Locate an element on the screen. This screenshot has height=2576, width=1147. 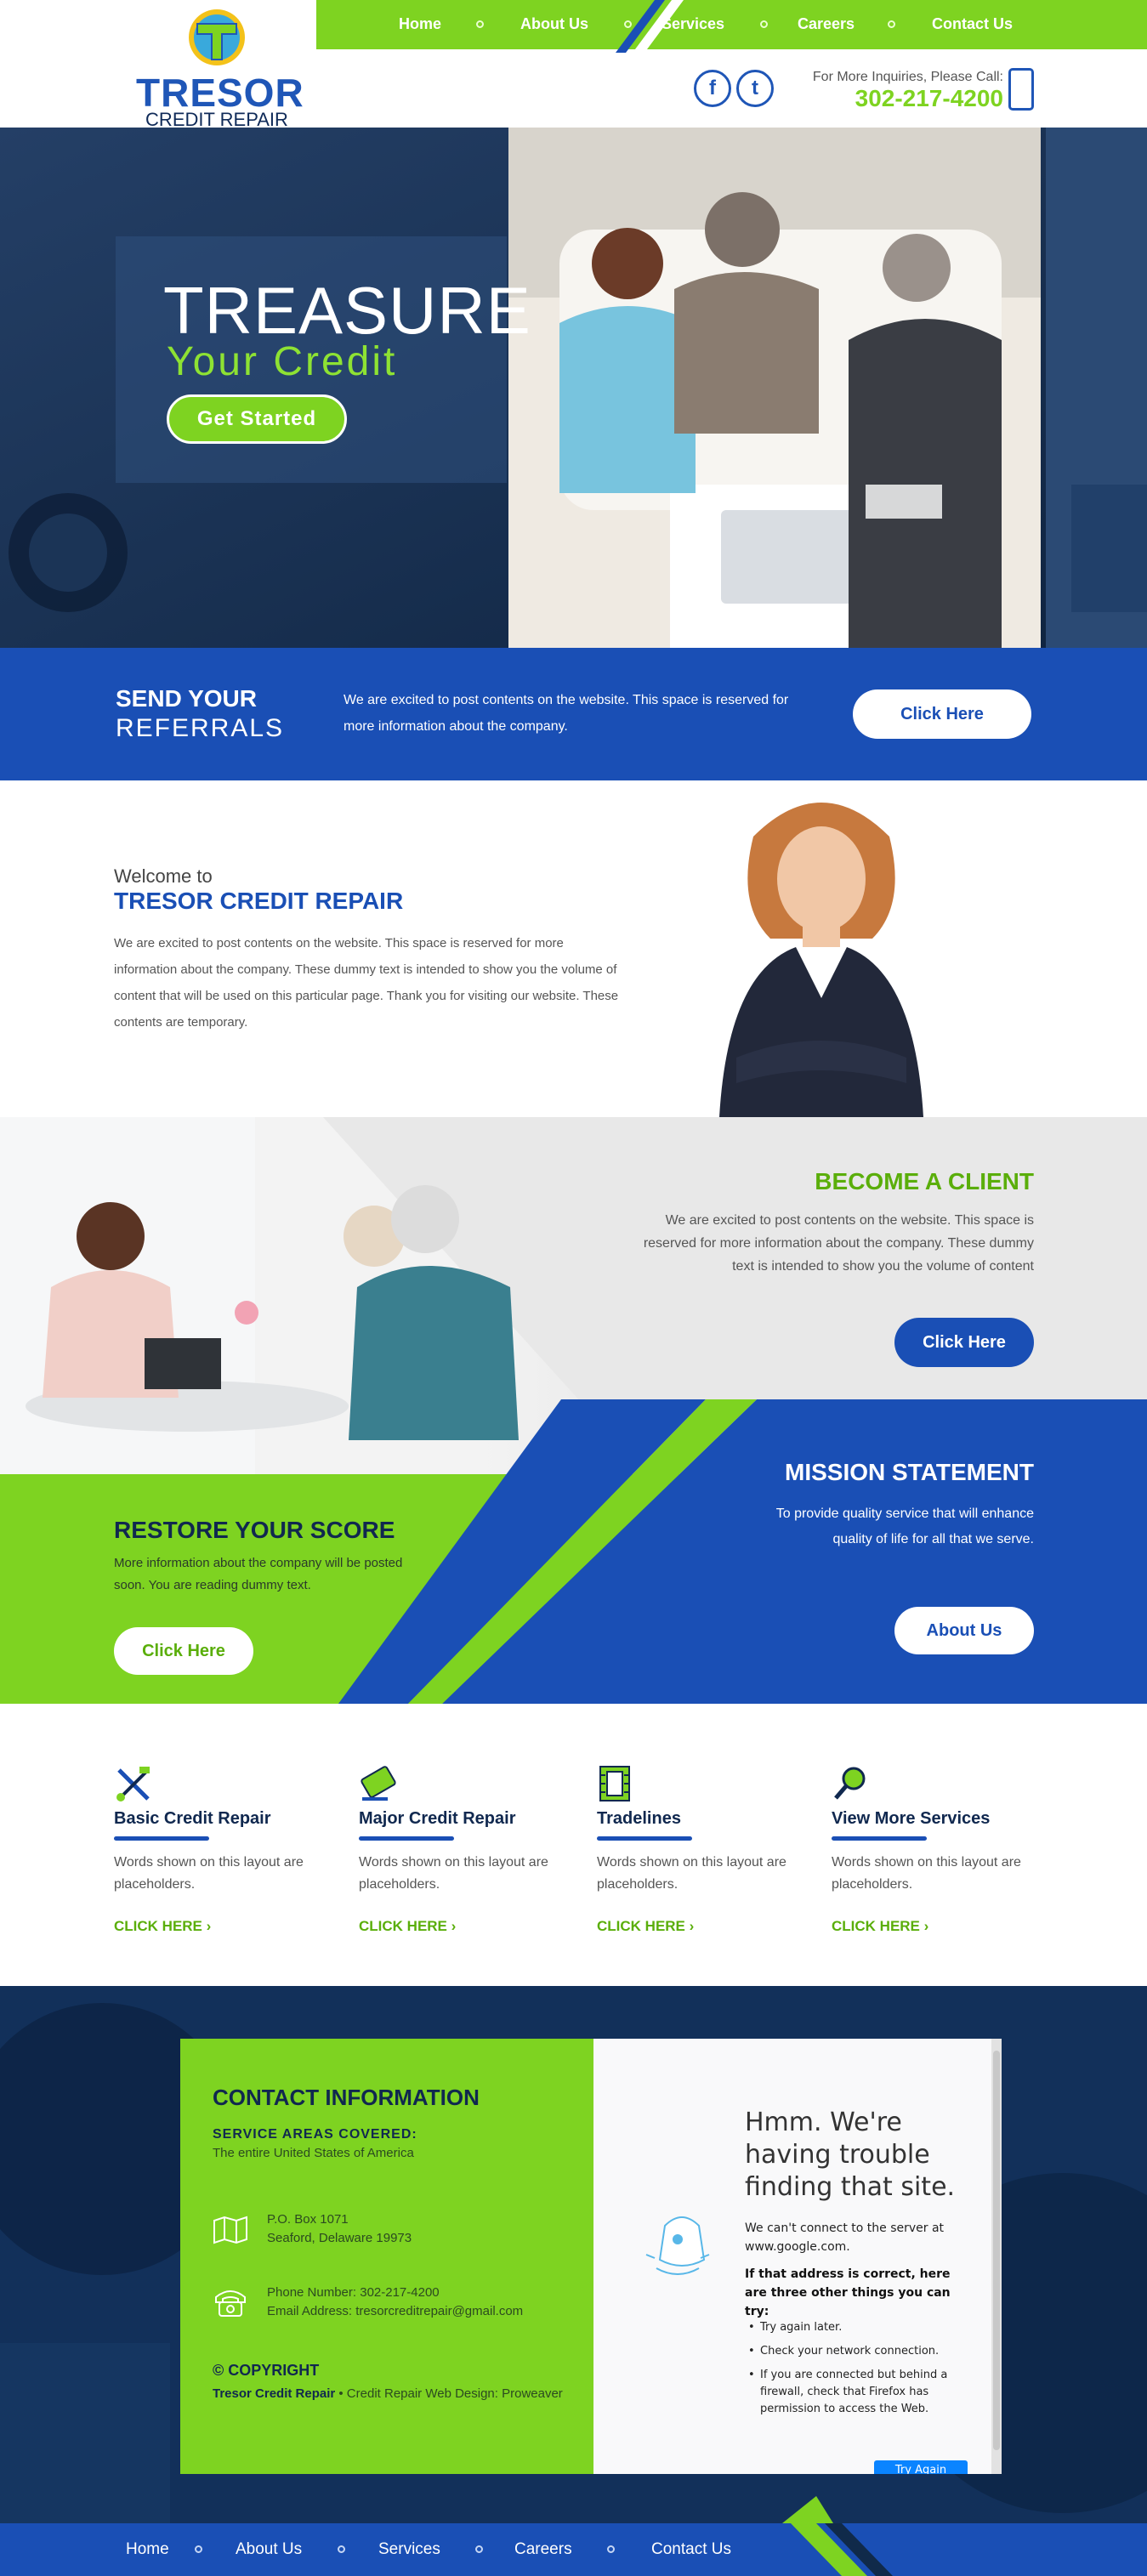
service-name: View More Services is located at coordinates (911, 1818).